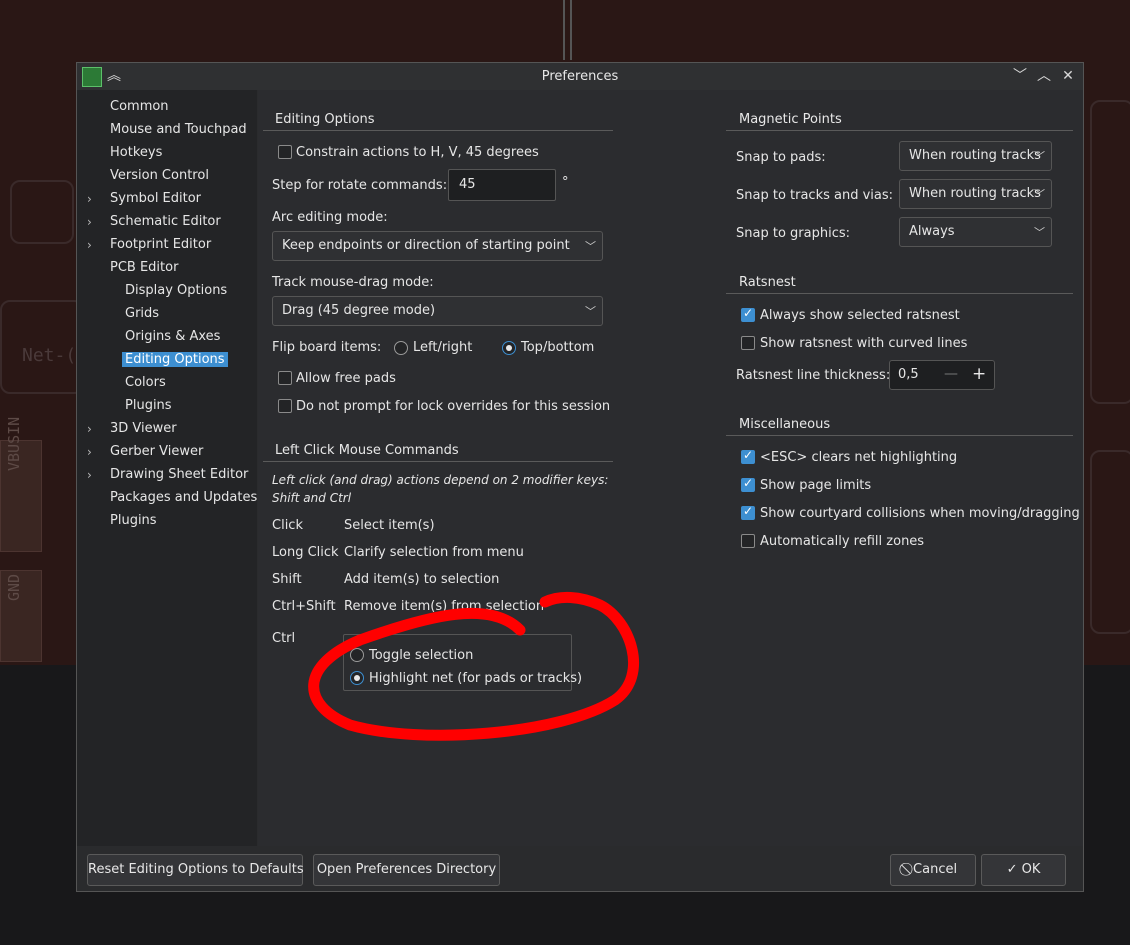 This screenshot has height=945, width=1130. I want to click on ratsnest-thickness-spinner: 0,5 — +, so click(942, 375).